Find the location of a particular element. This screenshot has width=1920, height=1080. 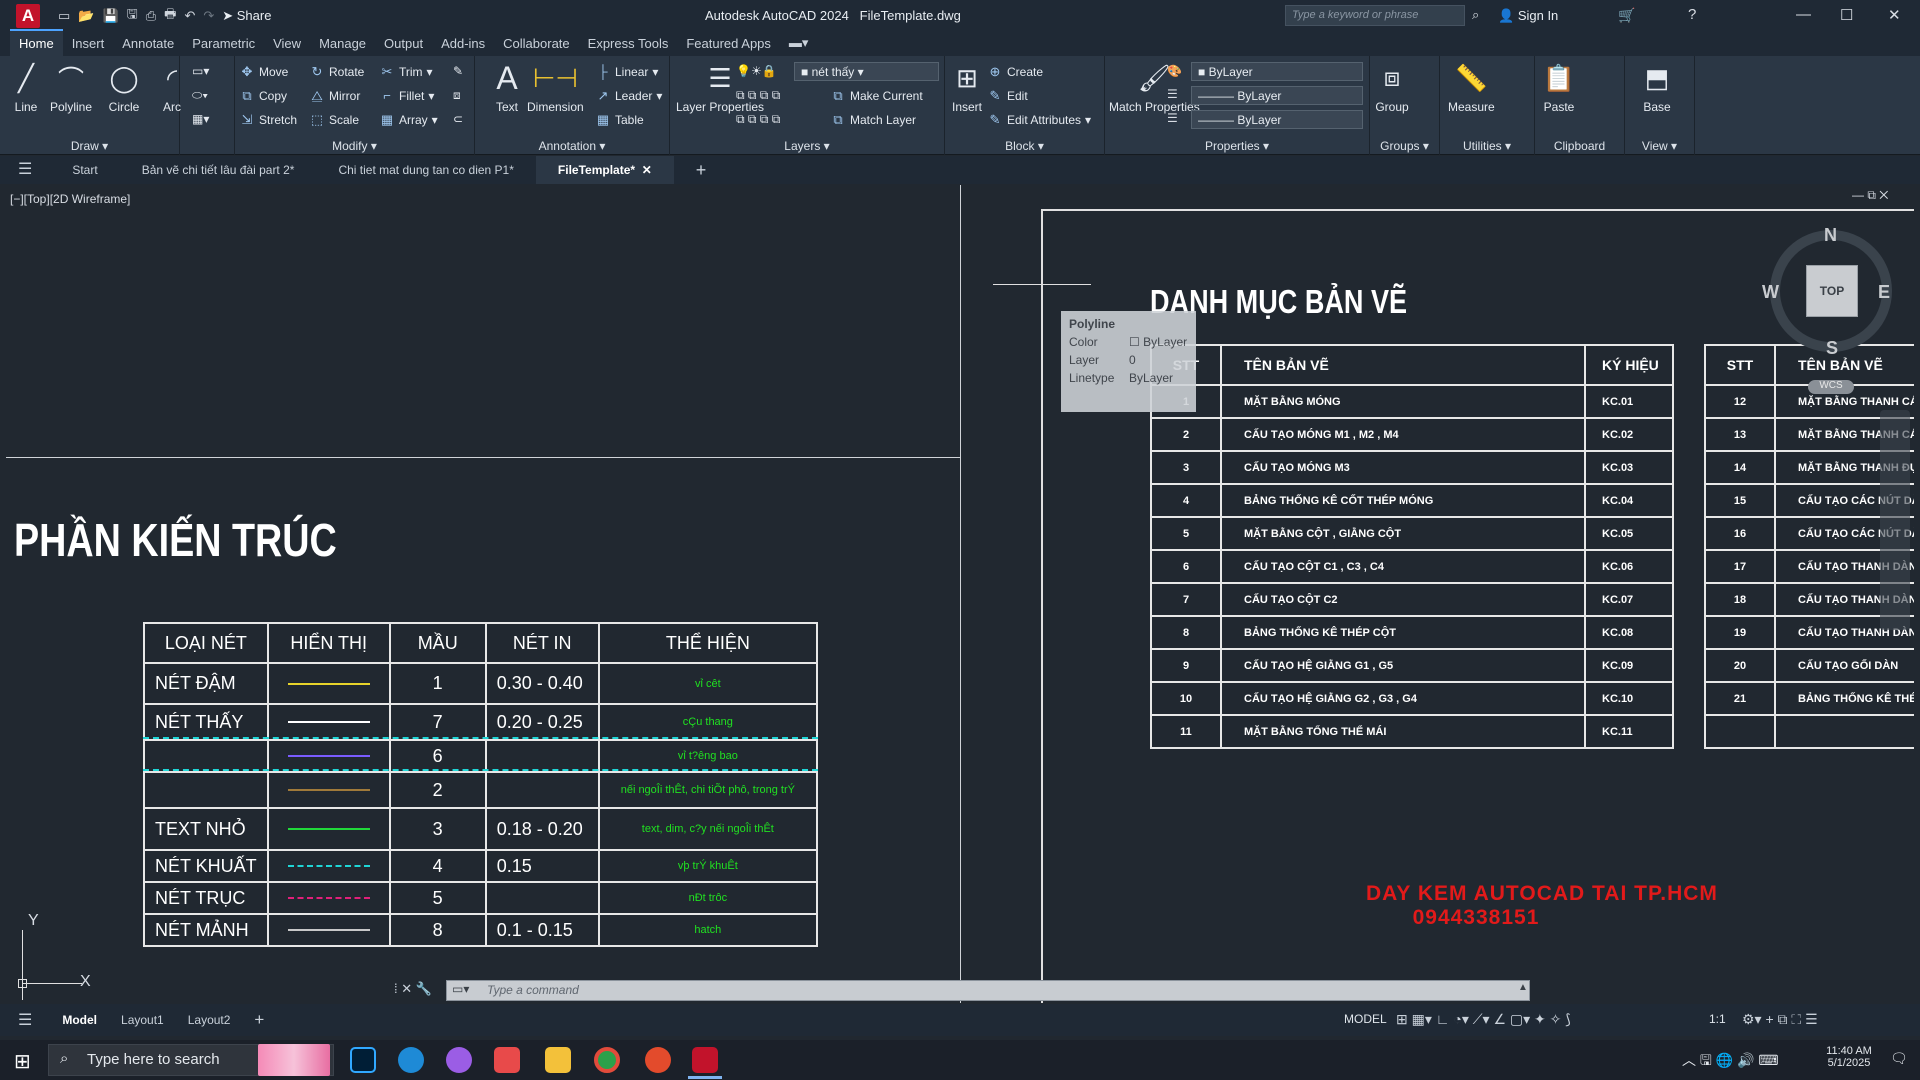

match-properties-button: 🖌 Match Properties is located at coordinates (1154, 87).